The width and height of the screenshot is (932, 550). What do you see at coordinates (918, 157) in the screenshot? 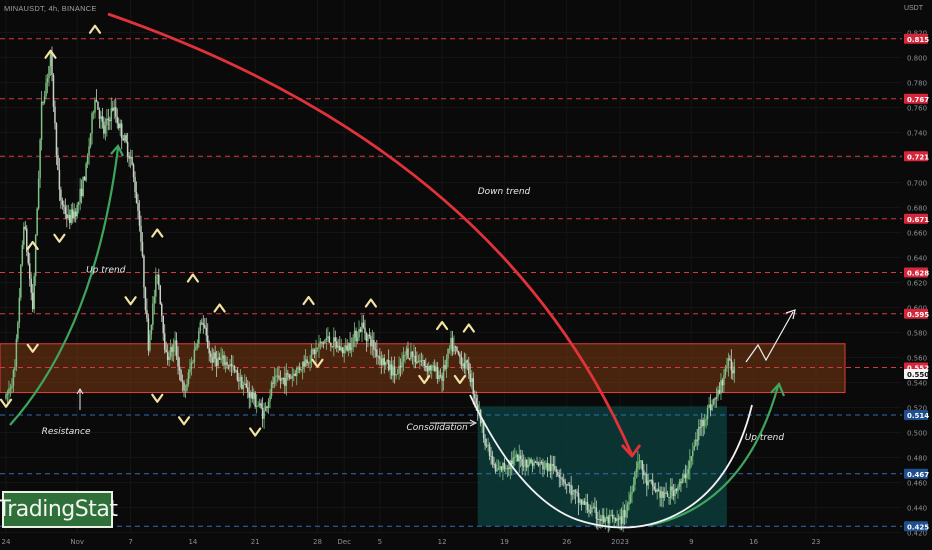
I see `price-level-badge-text: 0.721` at bounding box center [918, 157].